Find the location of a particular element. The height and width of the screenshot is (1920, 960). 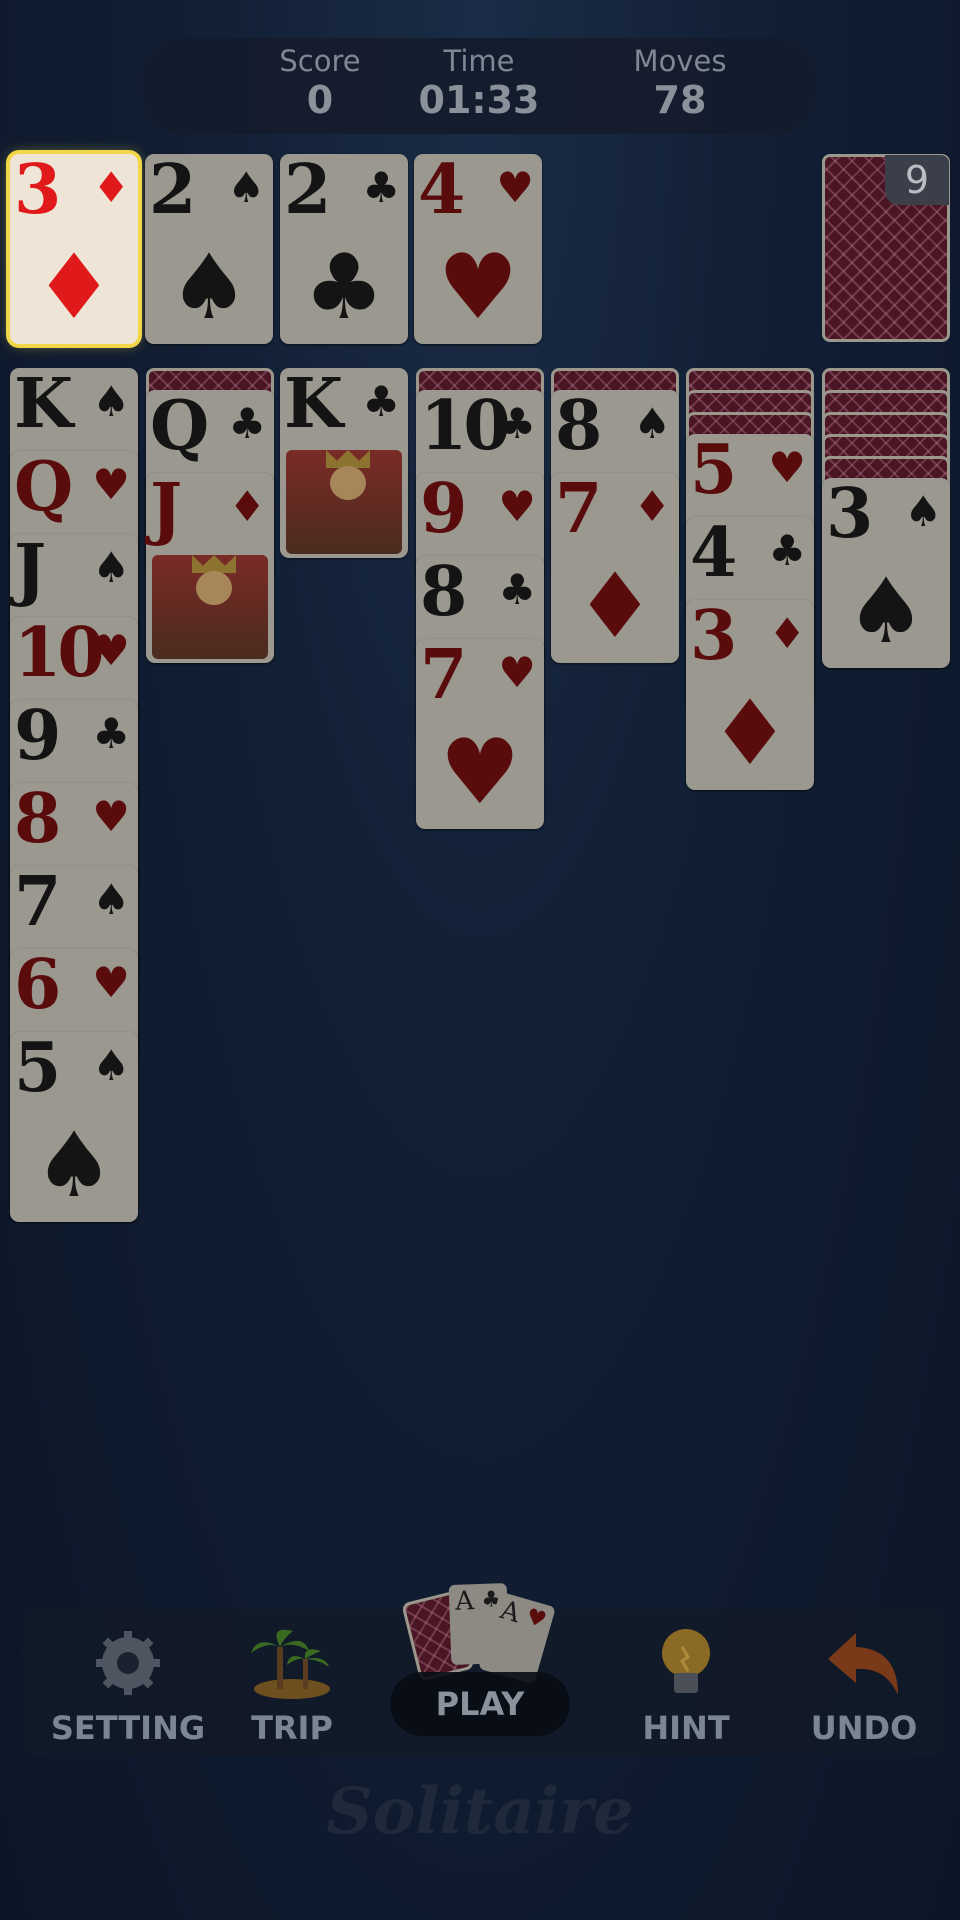

trip-label: TRIP is located at coordinates (292, 1728).